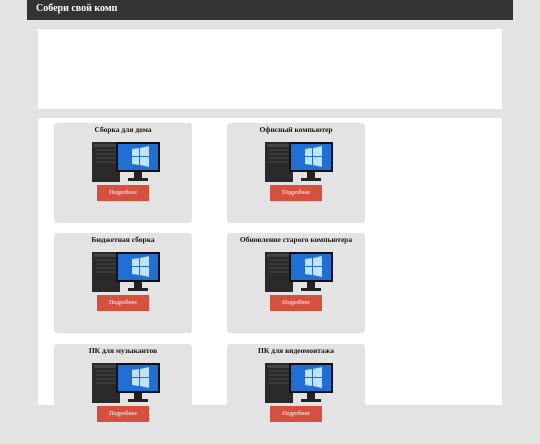 Image resolution: width=540 pixels, height=444 pixels. I want to click on product-title: ПК для видеомонтажа, so click(296, 350).